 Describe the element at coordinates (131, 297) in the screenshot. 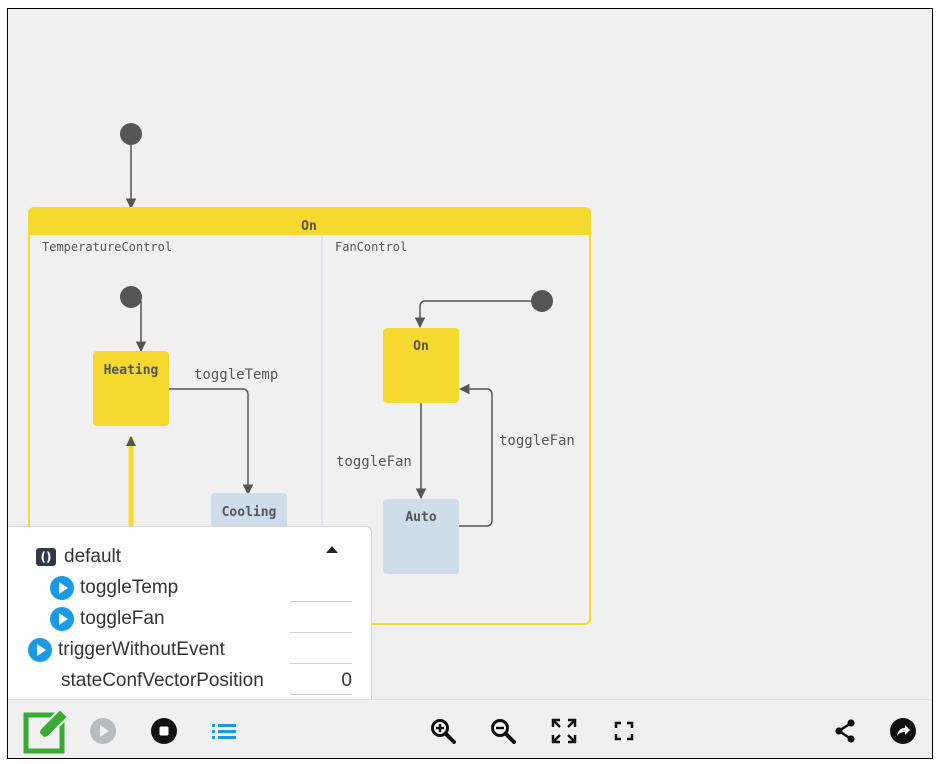

I see `initial-state-temperature` at that location.